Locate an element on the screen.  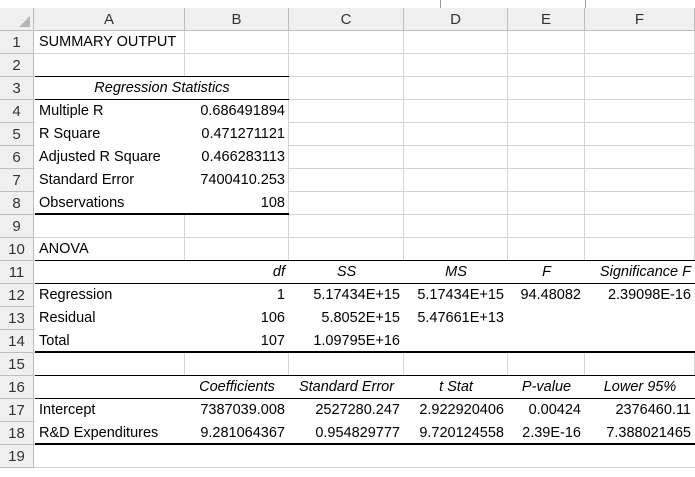
gridline is located at coordinates (364, 467).